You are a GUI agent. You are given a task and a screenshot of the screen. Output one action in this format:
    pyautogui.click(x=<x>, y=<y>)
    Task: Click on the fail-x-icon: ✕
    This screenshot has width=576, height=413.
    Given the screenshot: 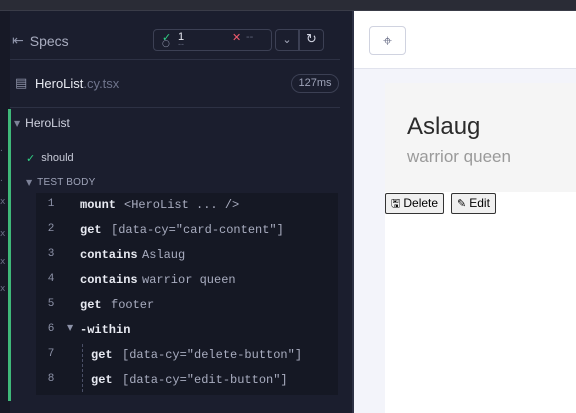 What is the action you would take?
    pyautogui.click(x=237, y=37)
    